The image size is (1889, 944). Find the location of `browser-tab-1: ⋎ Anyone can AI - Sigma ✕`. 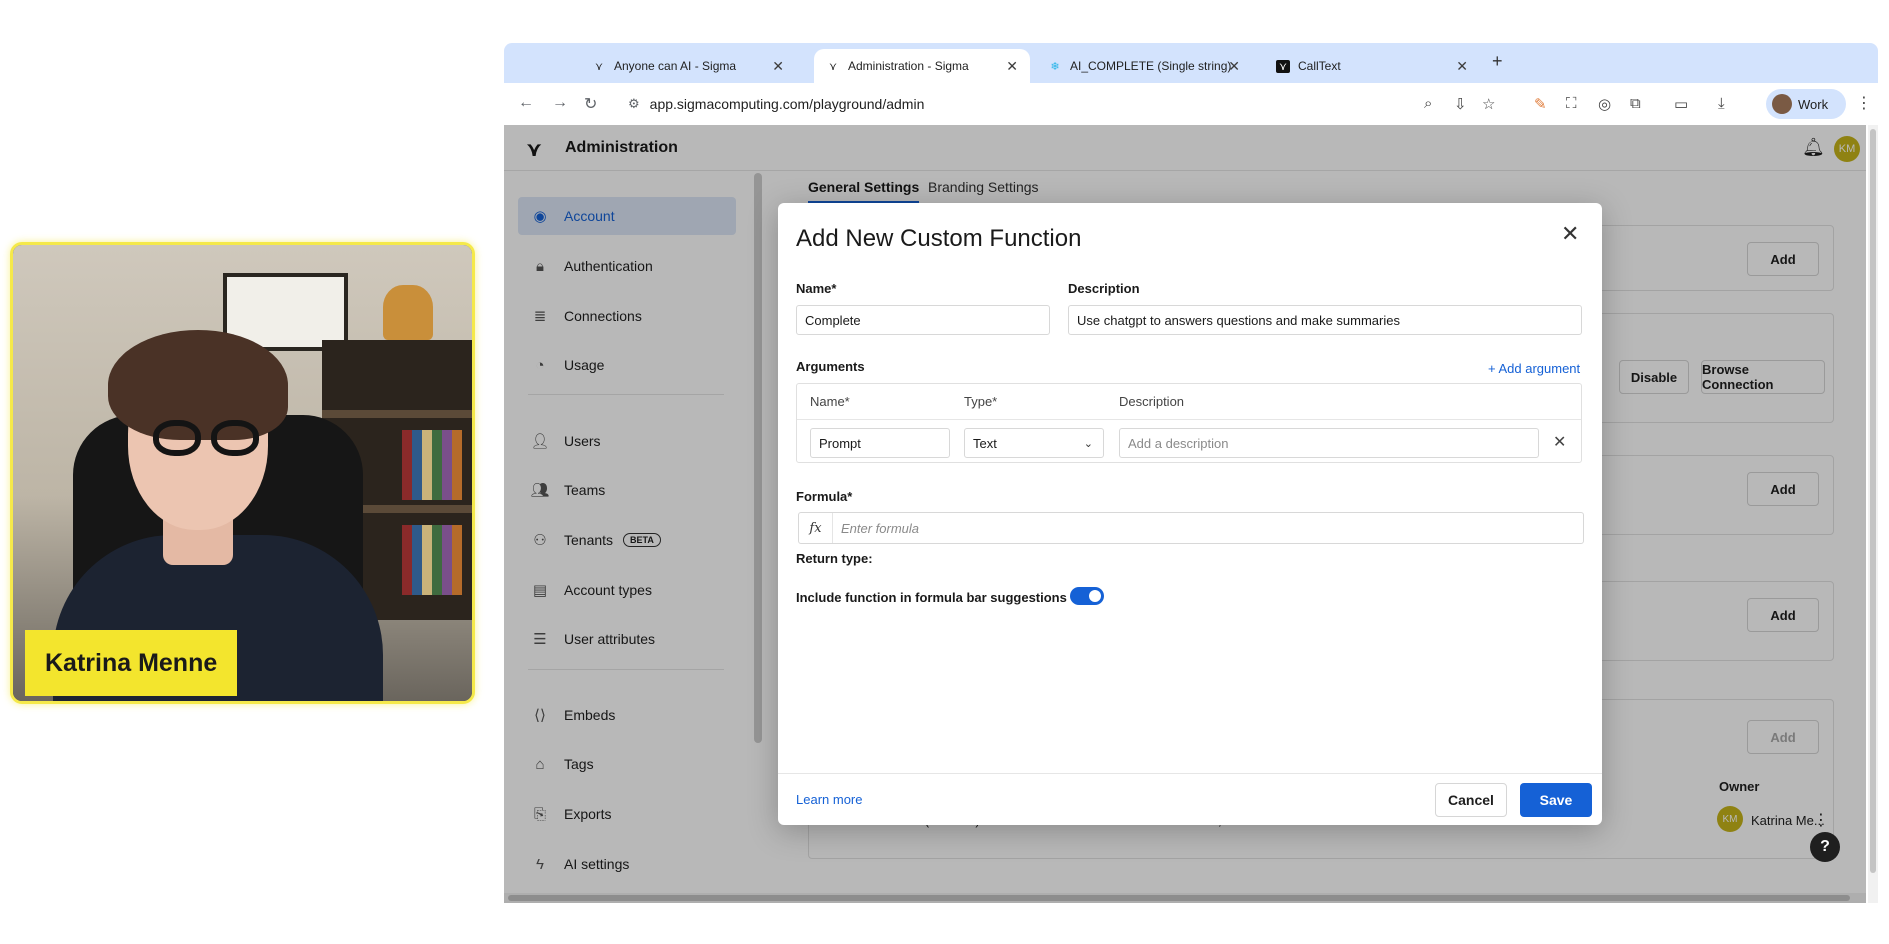

browser-tab-1: ⋎ Anyone can AI - Sigma ✕ is located at coordinates (688, 66).